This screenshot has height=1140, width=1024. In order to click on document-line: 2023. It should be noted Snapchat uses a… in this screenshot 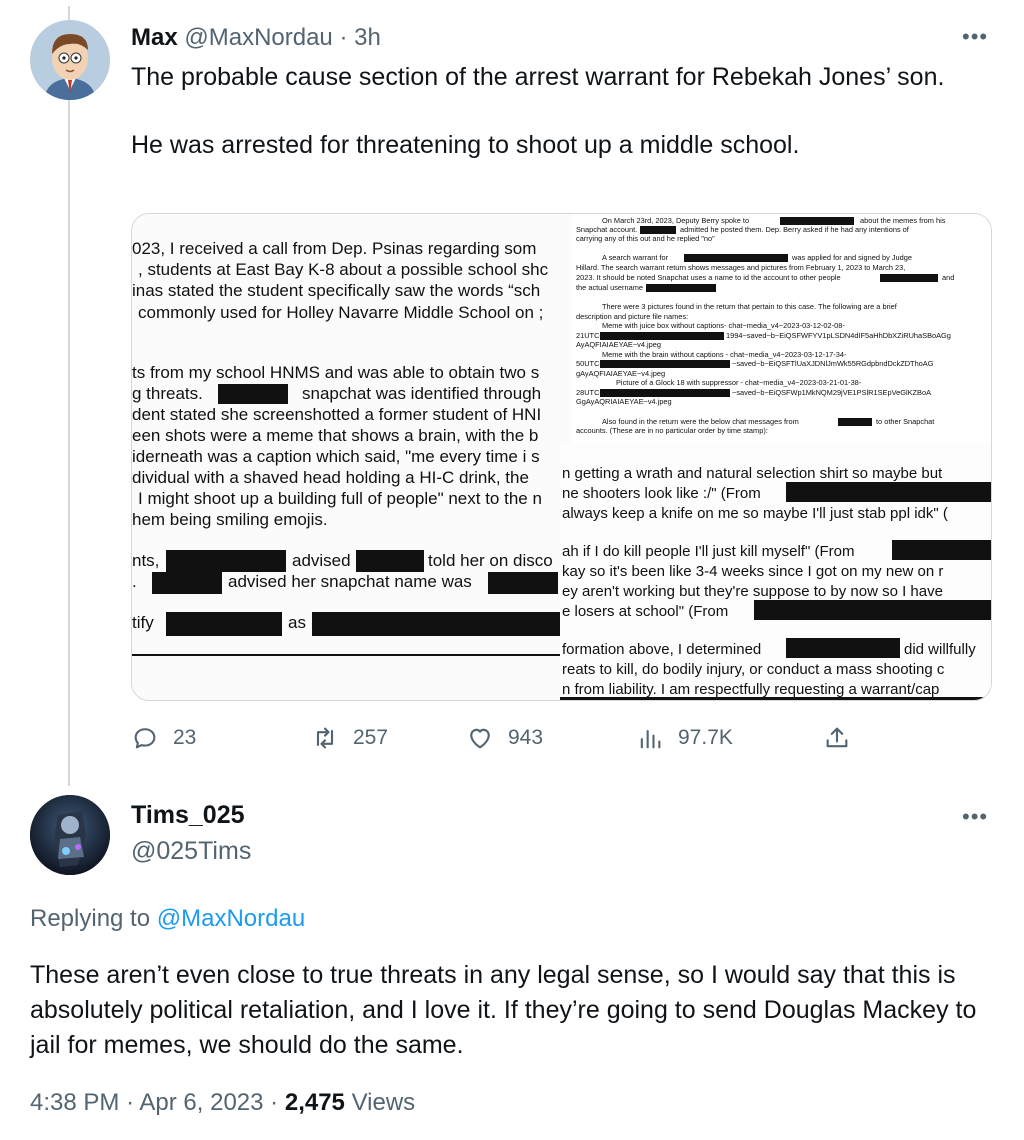, I will do `click(708, 277)`.